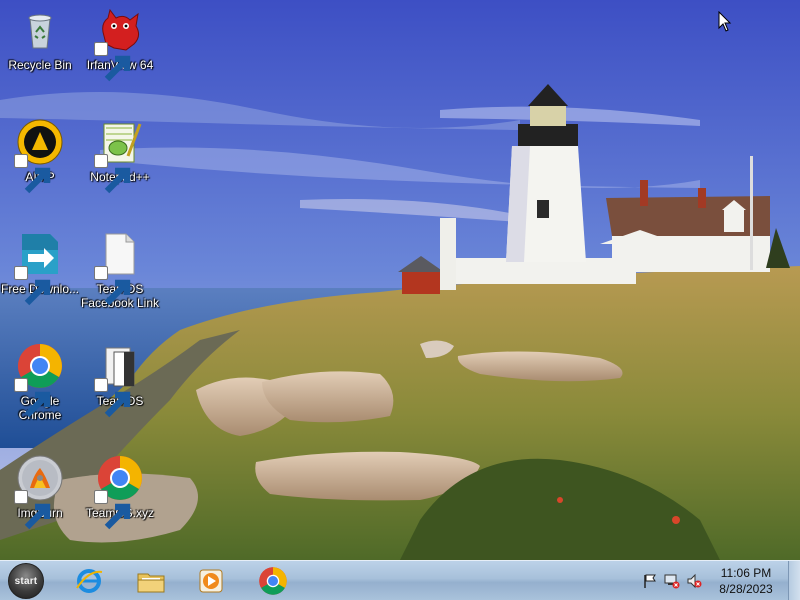 Image resolution: width=800 pixels, height=600 pixels. I want to click on desktop-icon-aimp: AIMP, so click(40, 164).